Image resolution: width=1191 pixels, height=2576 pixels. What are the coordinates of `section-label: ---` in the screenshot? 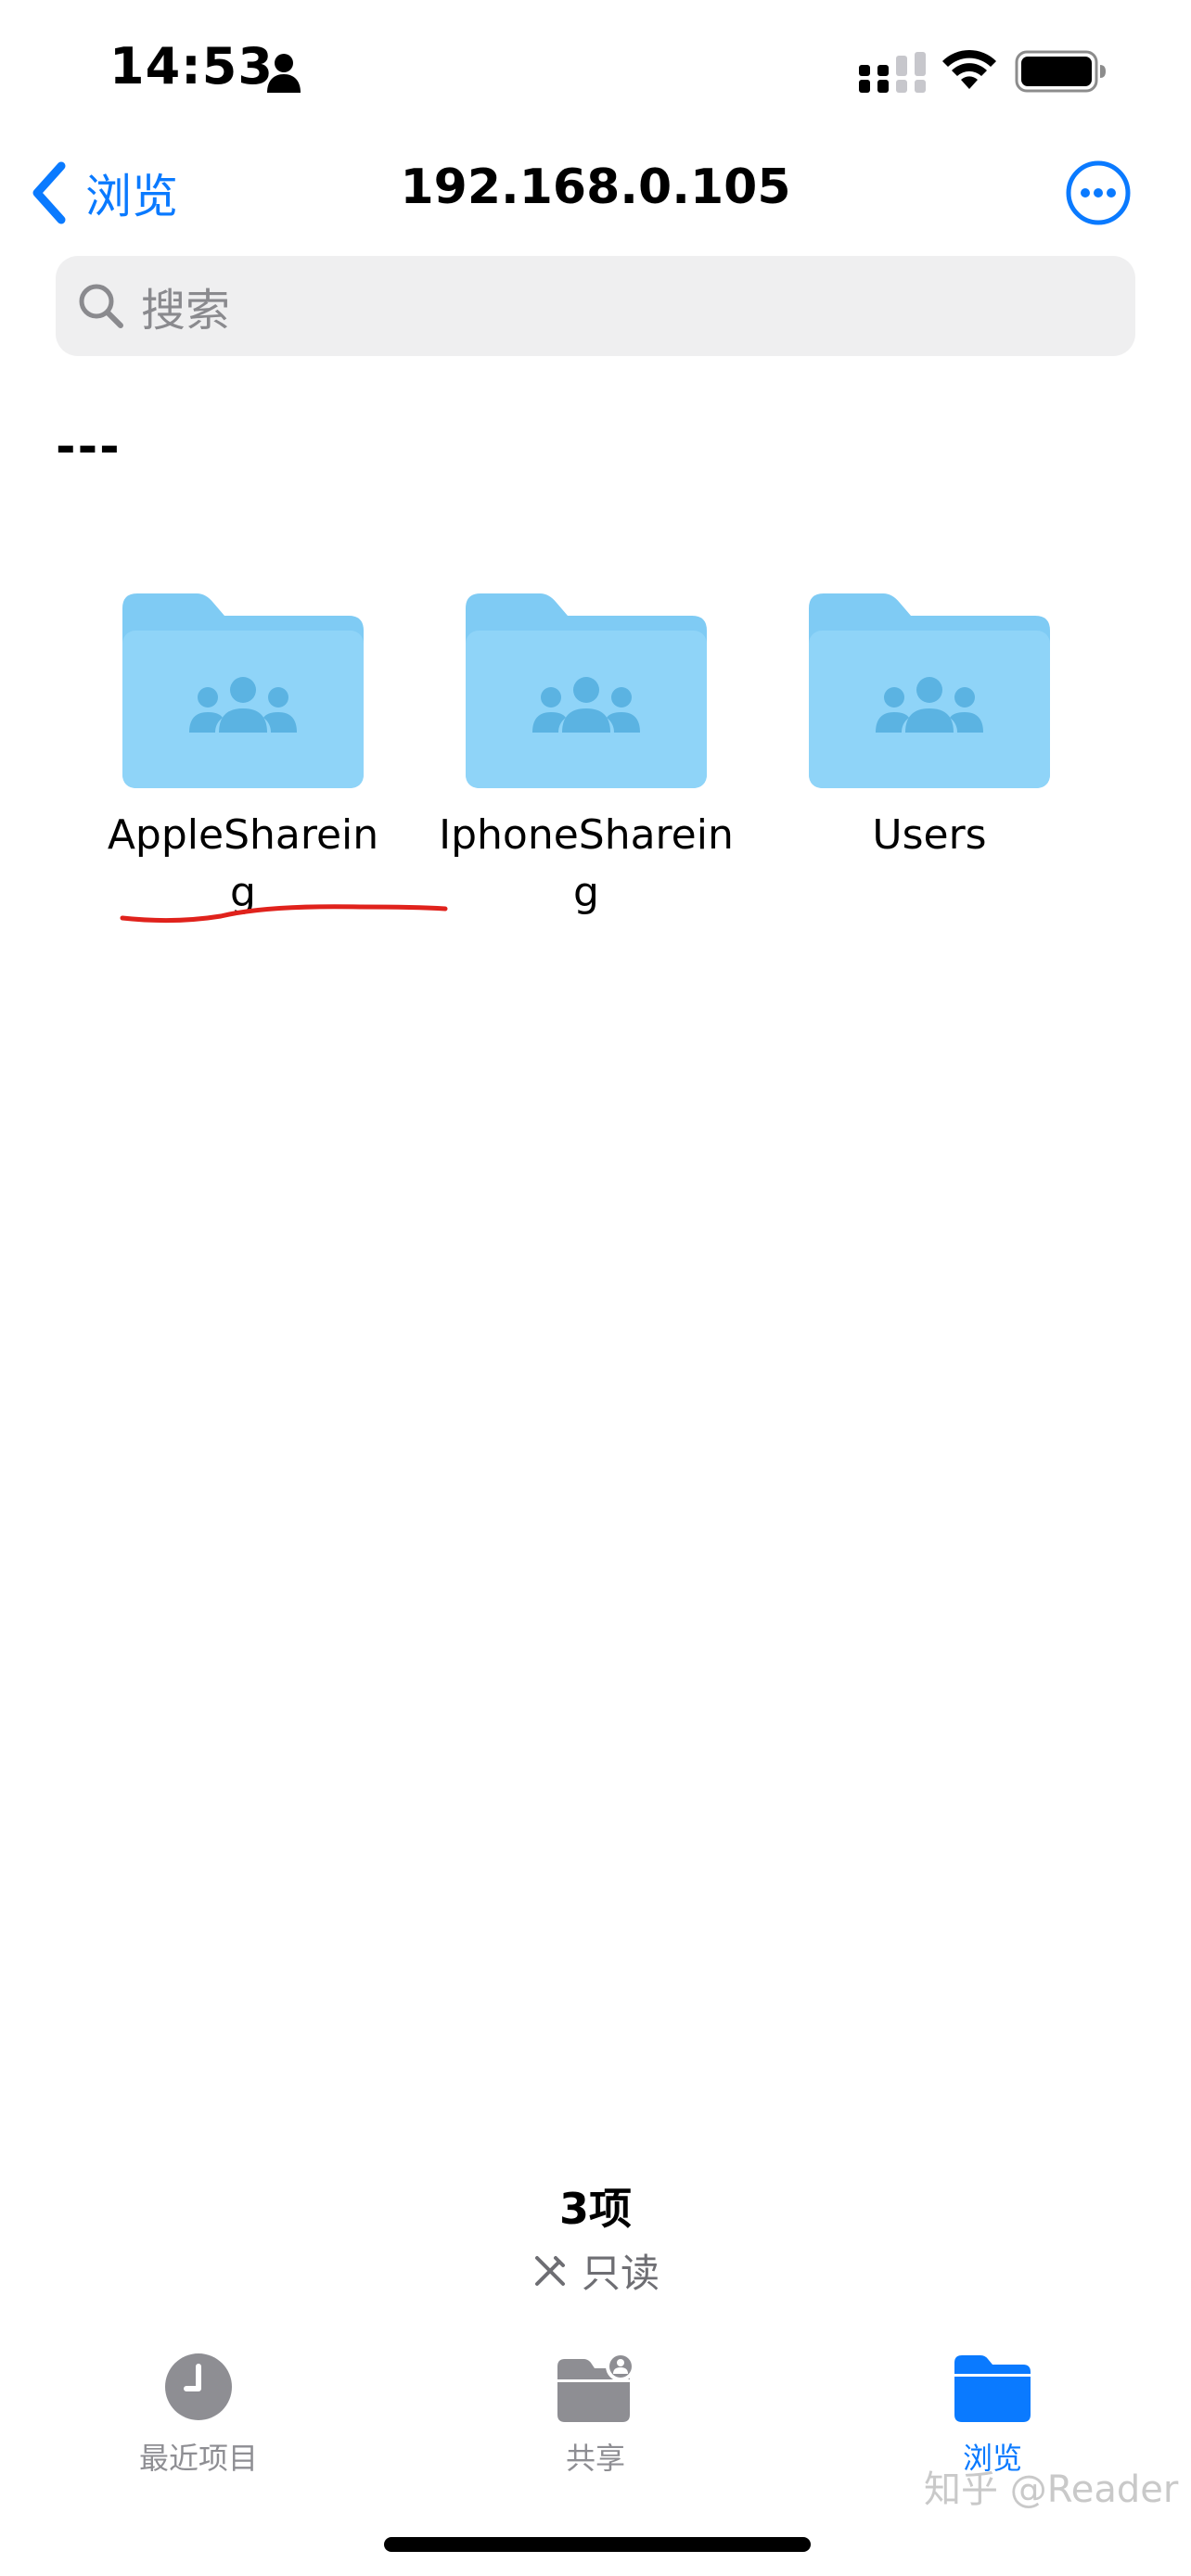 It's located at (89, 447).